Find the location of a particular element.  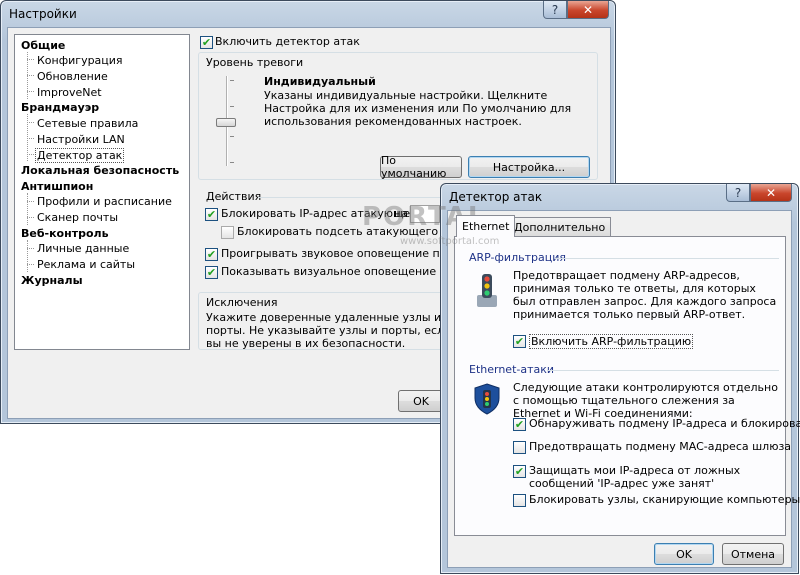

tree-cat-web-control: Веб-контроль is located at coordinates (65, 233).